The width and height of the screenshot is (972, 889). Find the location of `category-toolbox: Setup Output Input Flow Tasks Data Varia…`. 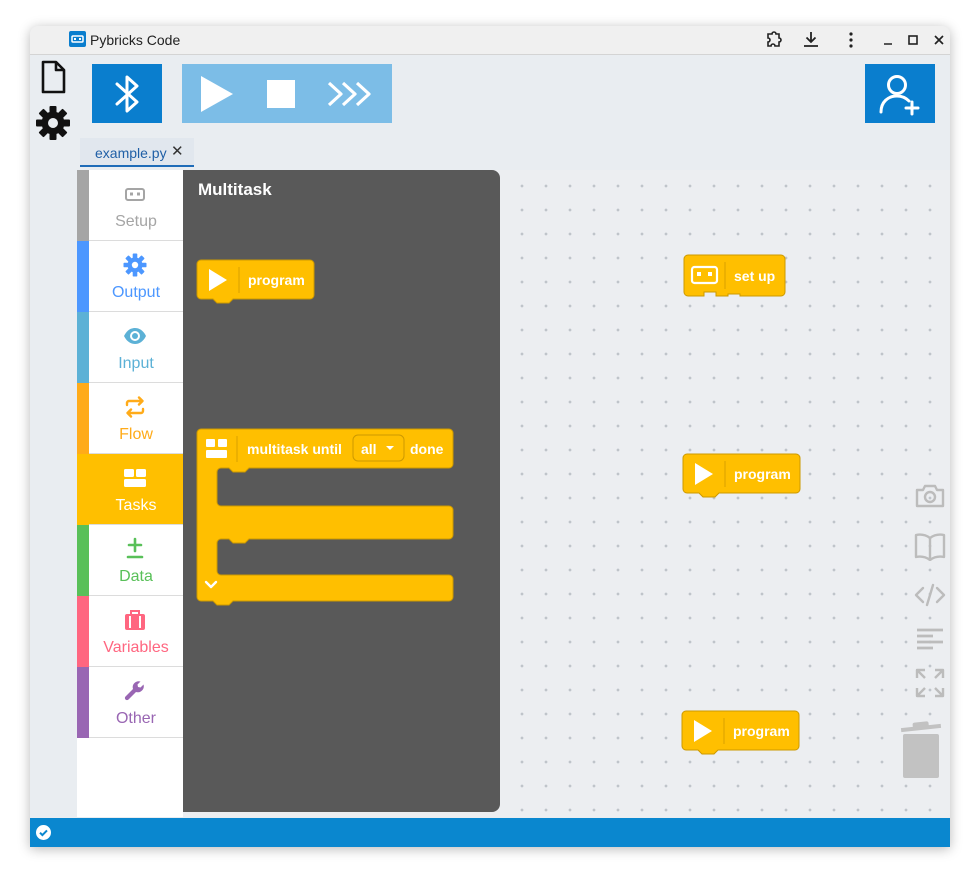

category-toolbox: Setup Output Input Flow Tasks Data Varia… is located at coordinates (130, 493).